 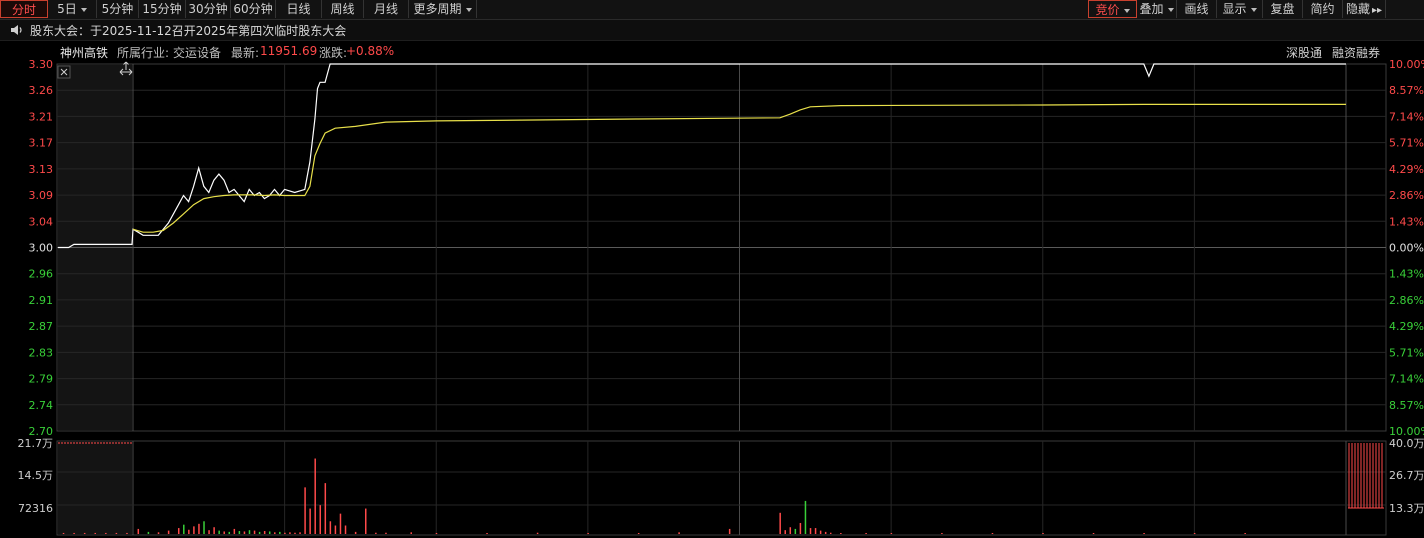 I want to click on price-tick-label: 3.26, so click(x=41, y=90).